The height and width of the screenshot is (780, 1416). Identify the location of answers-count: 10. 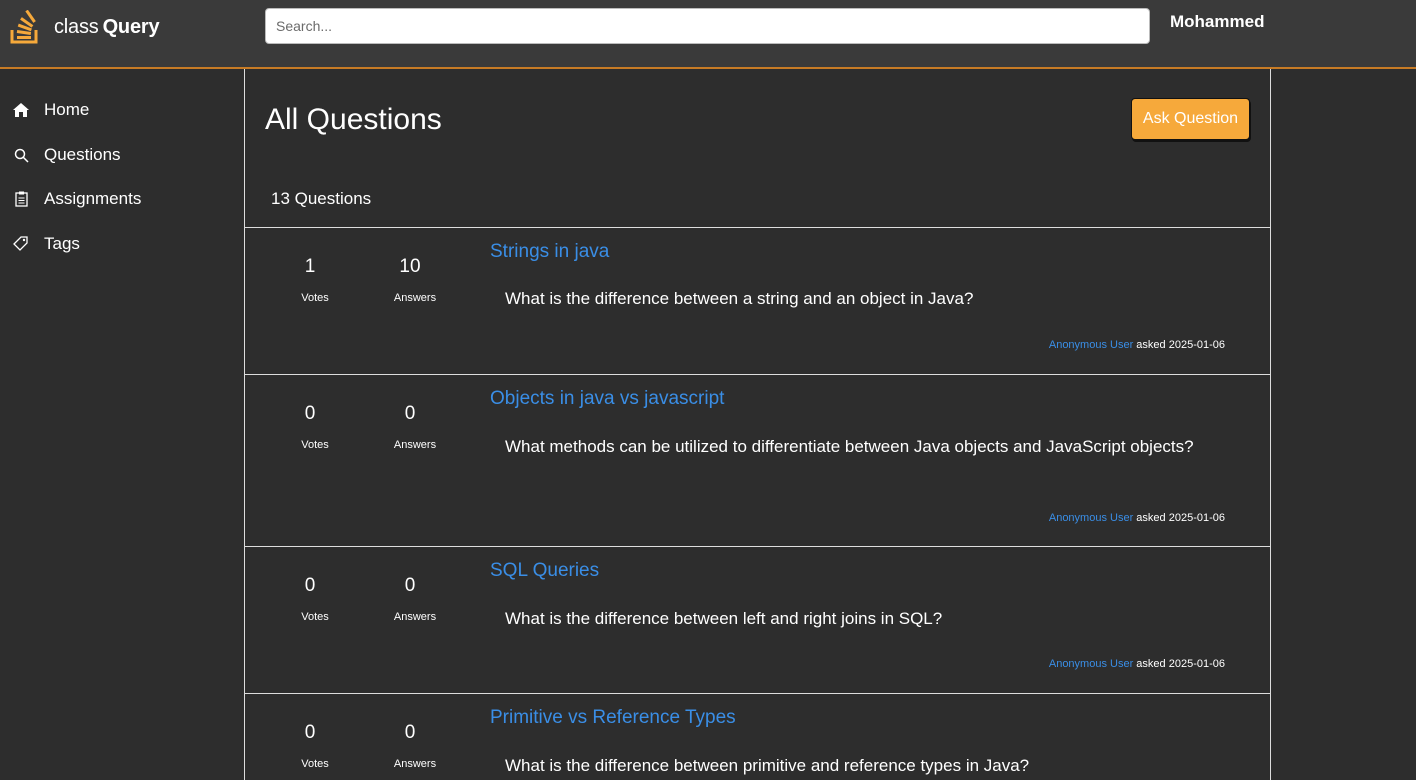
(410, 266).